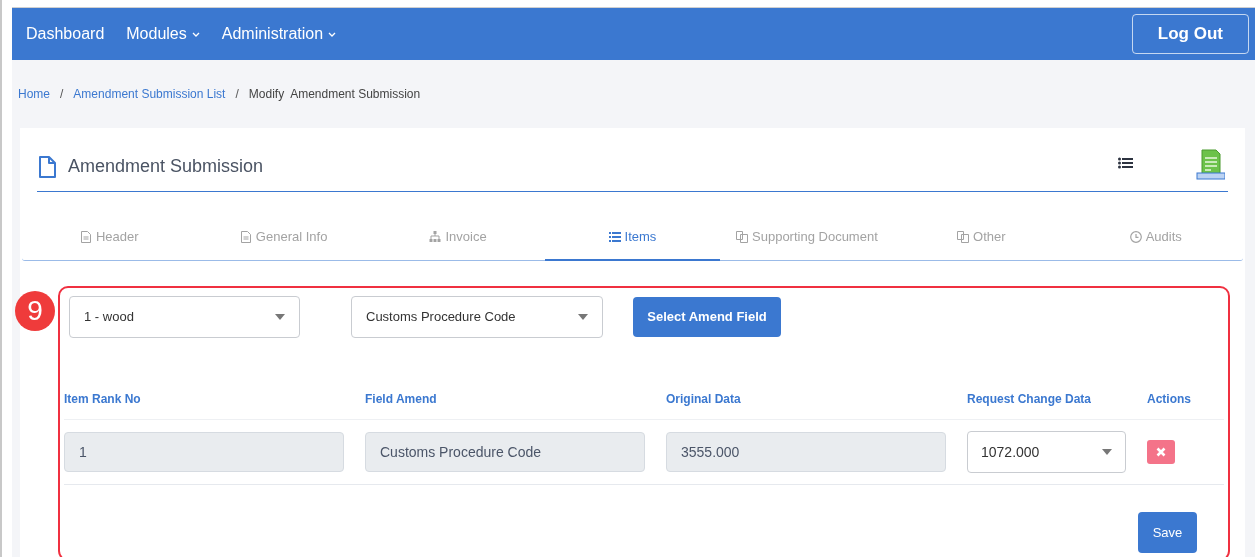 The height and width of the screenshot is (557, 1255). I want to click on card-title: Amendment Submission, so click(166, 166).